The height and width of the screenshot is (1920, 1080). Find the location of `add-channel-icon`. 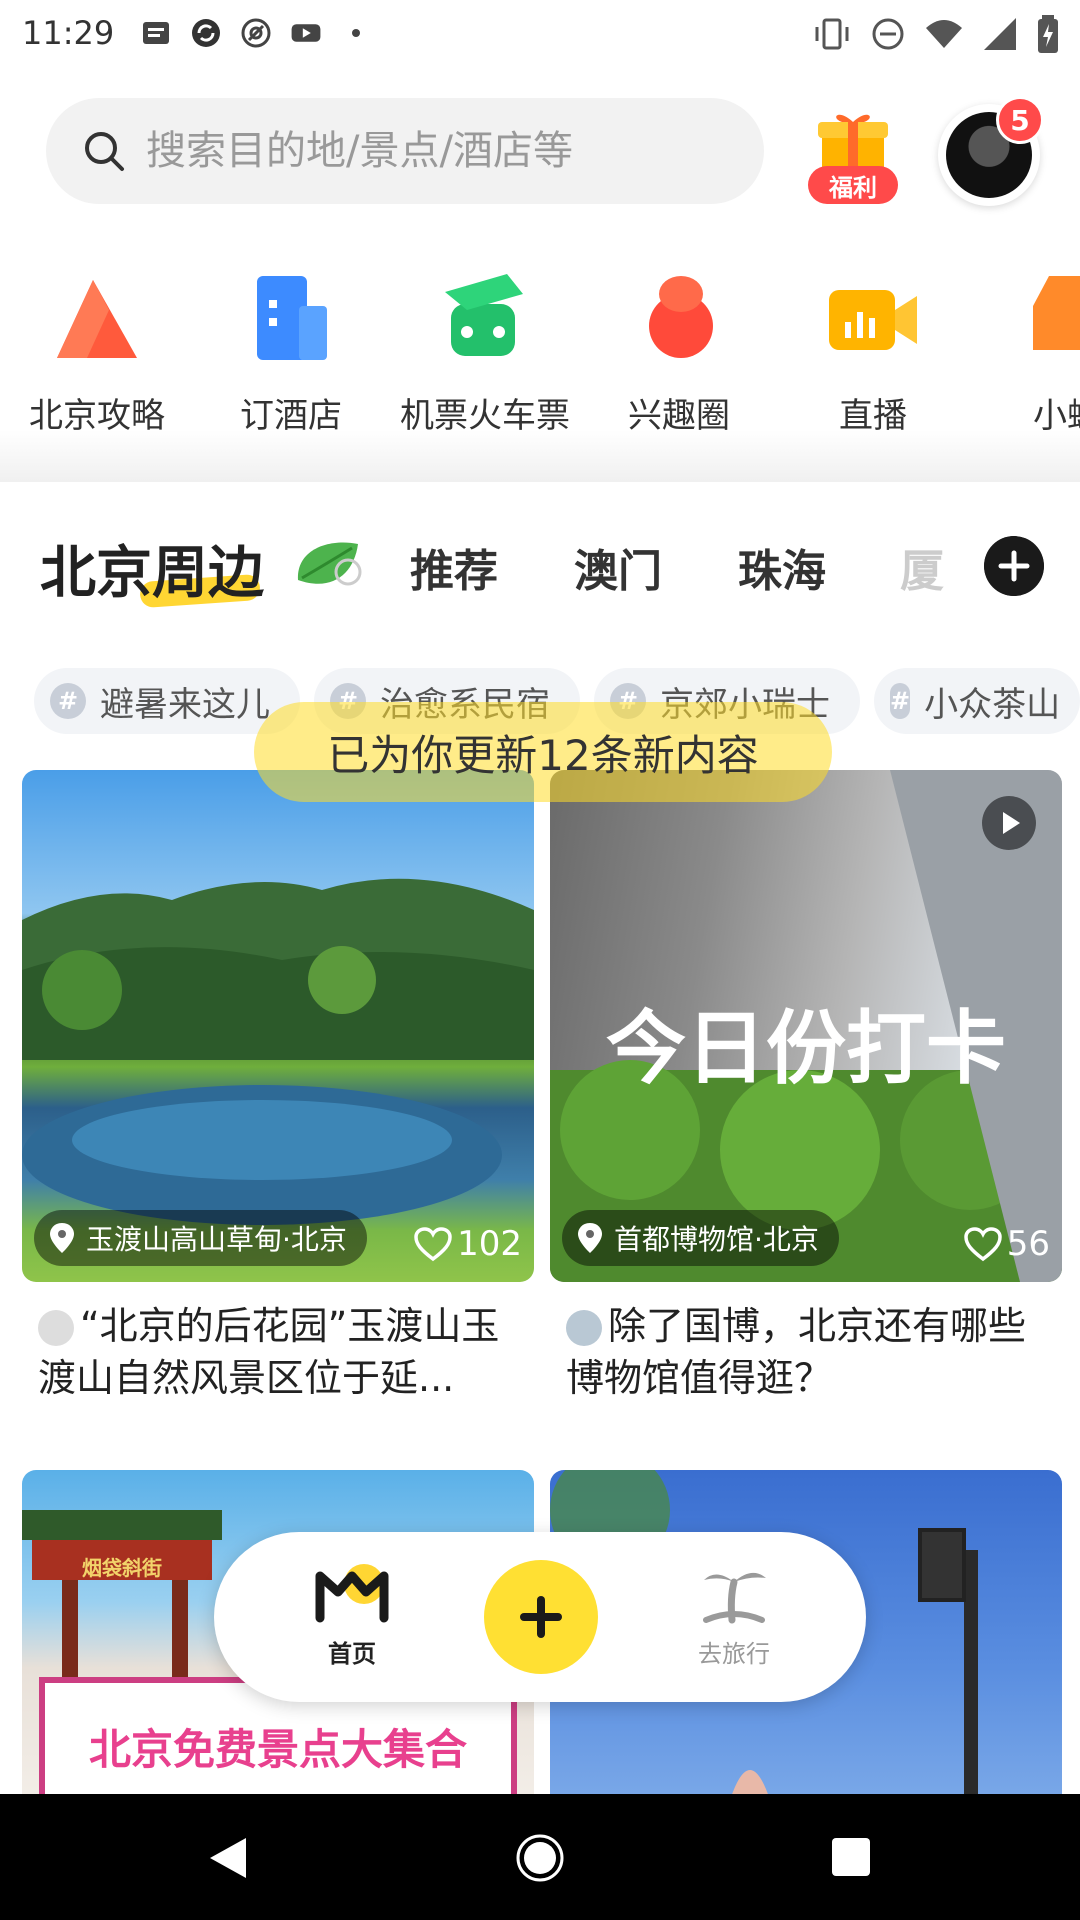

add-channel-icon is located at coordinates (1014, 566).